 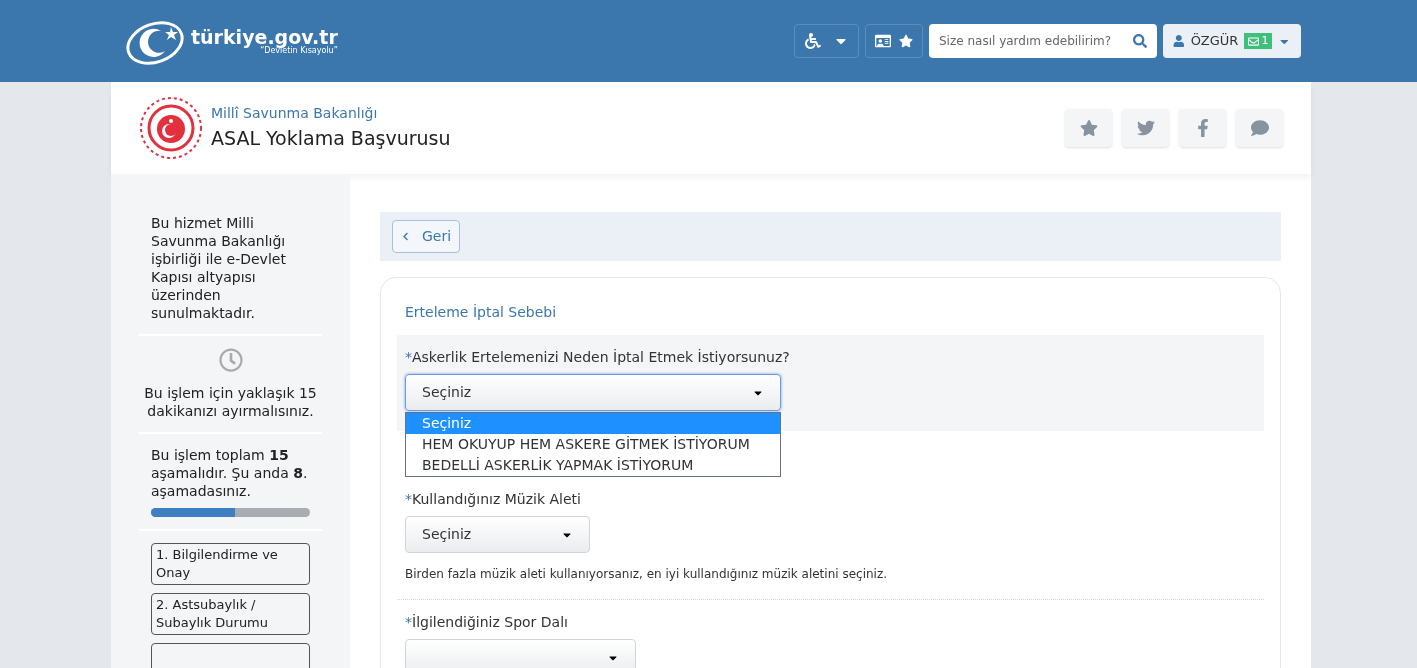 I want to click on info-text: Bu hizmet Milli Savunma Bakanlığı işbirliği ile e-Devlet Kapısı altyapısı üzerinden sunulmaktadır., so click(x=230, y=275).